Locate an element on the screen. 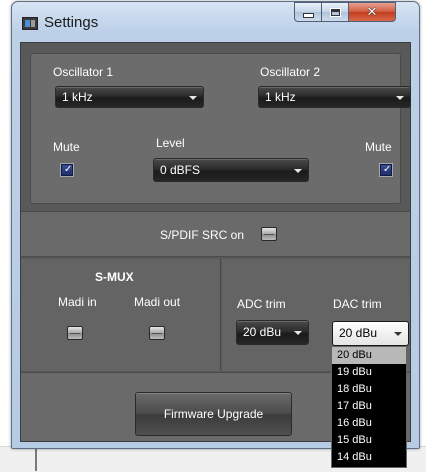  adc-trim-select: 20 dBu is located at coordinates (272, 332).